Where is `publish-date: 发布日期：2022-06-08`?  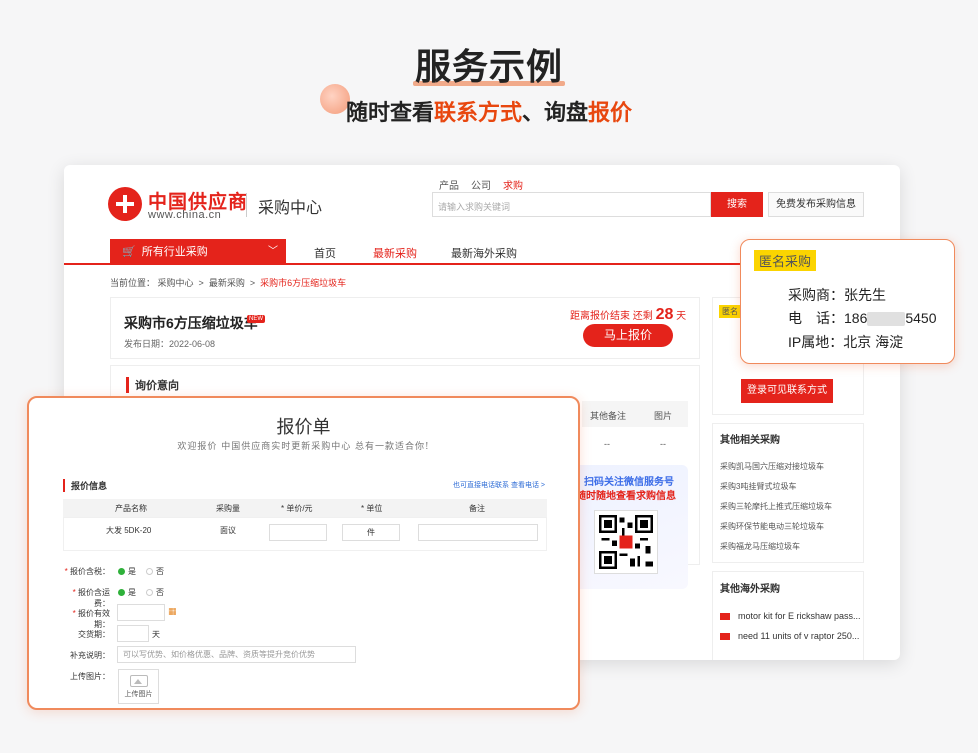
publish-date: 发布日期：2022-06-08 is located at coordinates (170, 344).